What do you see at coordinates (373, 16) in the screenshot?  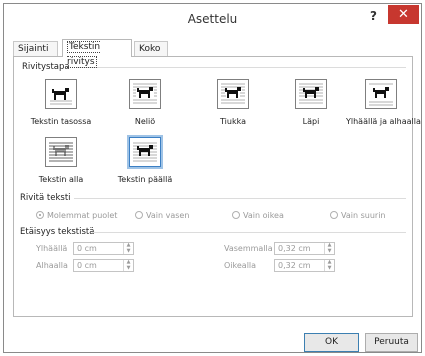 I see `help-button: ?` at bounding box center [373, 16].